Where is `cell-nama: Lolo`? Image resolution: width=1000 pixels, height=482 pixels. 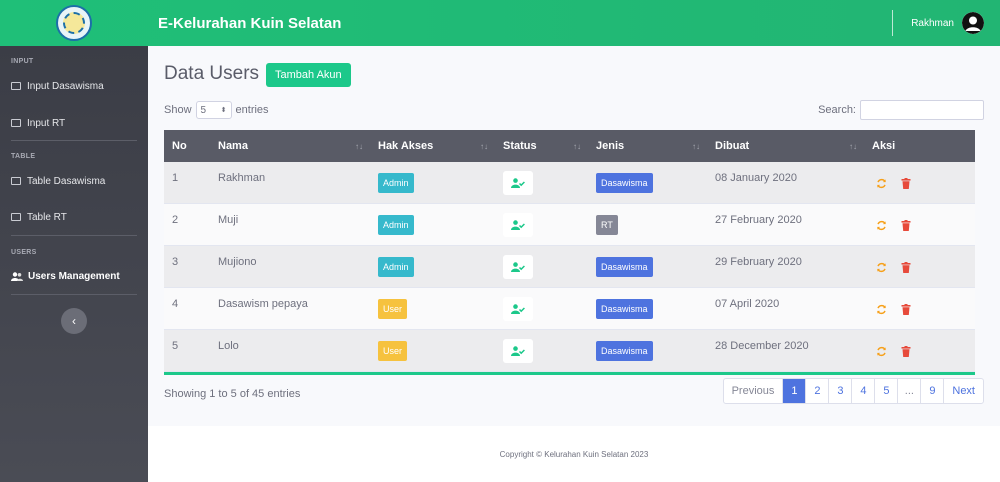 cell-nama: Lolo is located at coordinates (228, 346).